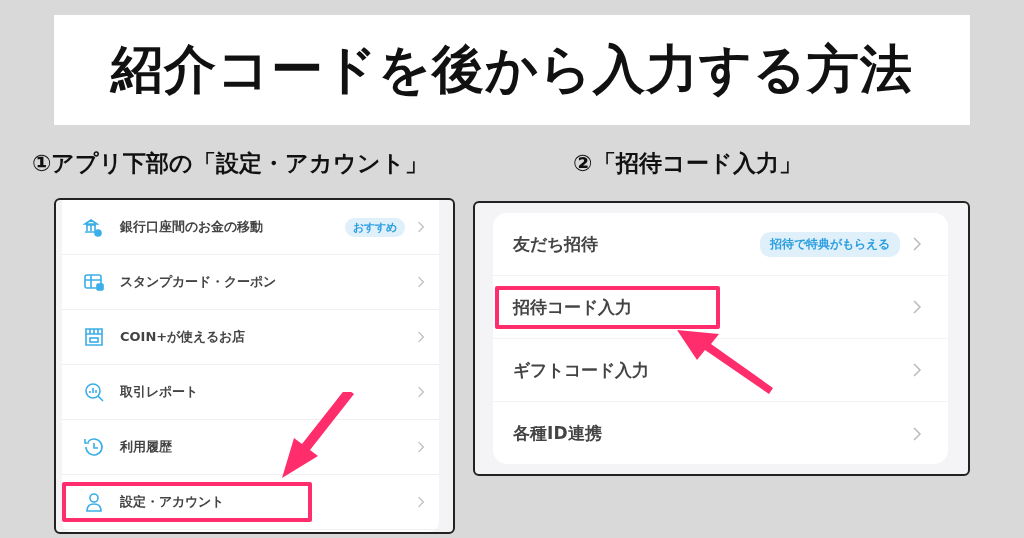  Describe the element at coordinates (573, 307) in the screenshot. I see `menu-label: 招待コード入力` at that location.